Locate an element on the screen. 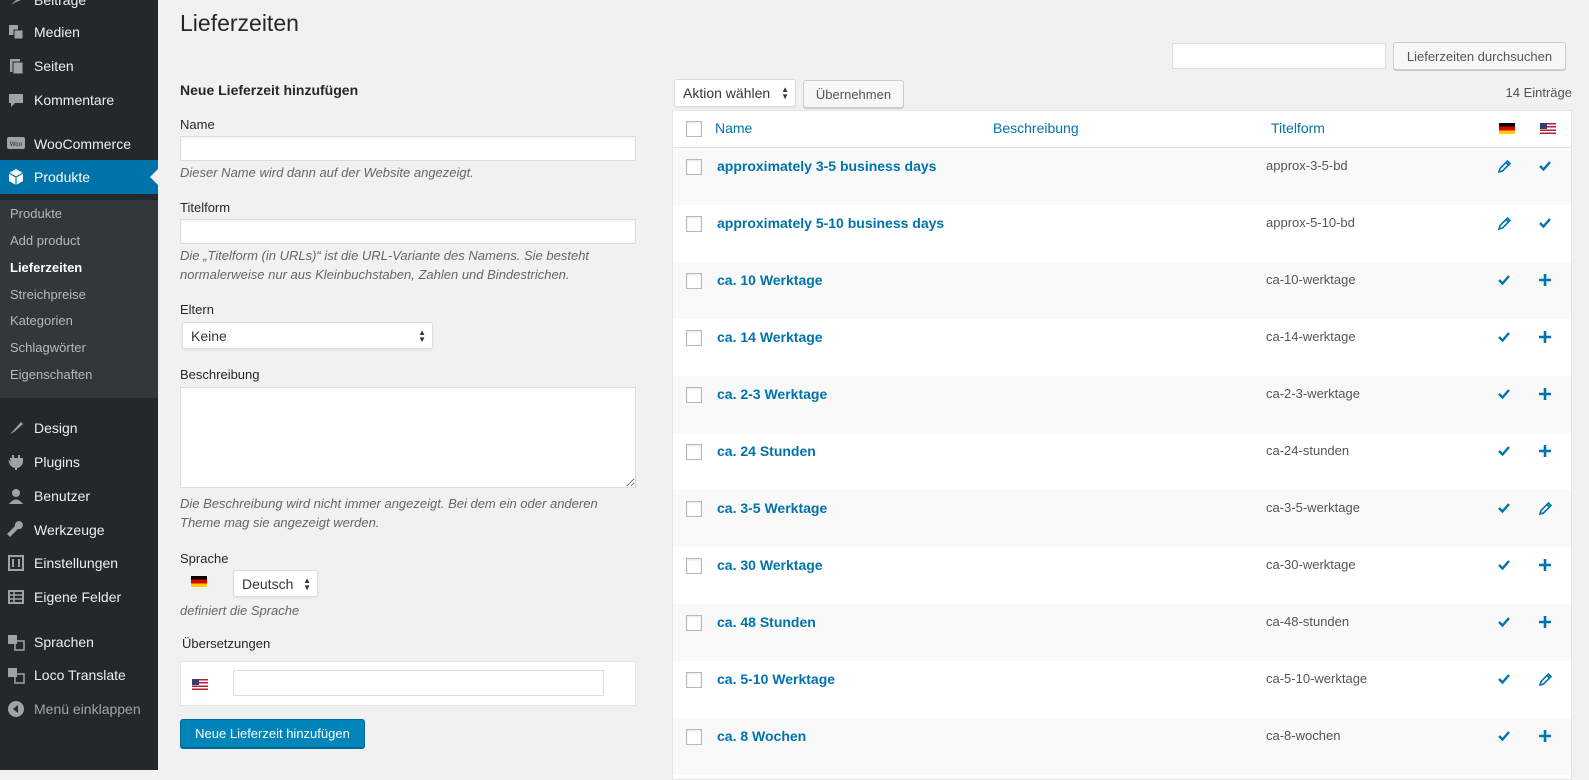 This screenshot has width=1589, height=780. name-field is located at coordinates (408, 148).